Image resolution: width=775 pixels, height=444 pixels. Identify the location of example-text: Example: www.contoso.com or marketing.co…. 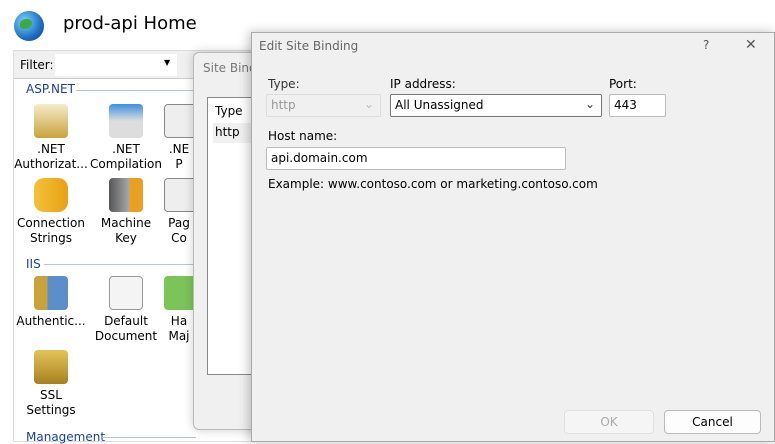
(433, 184).